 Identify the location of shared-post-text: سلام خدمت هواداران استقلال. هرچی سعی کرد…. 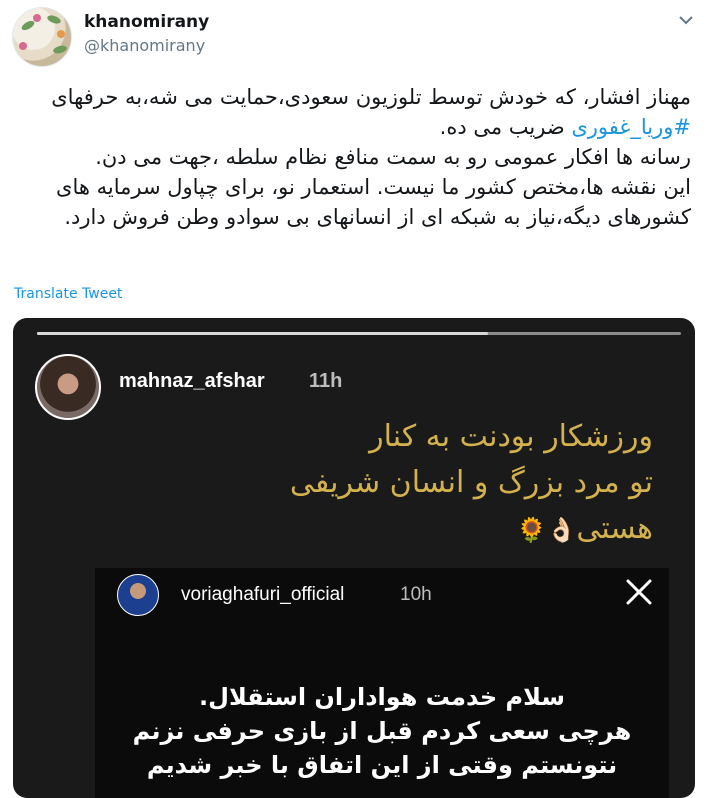
(382, 731).